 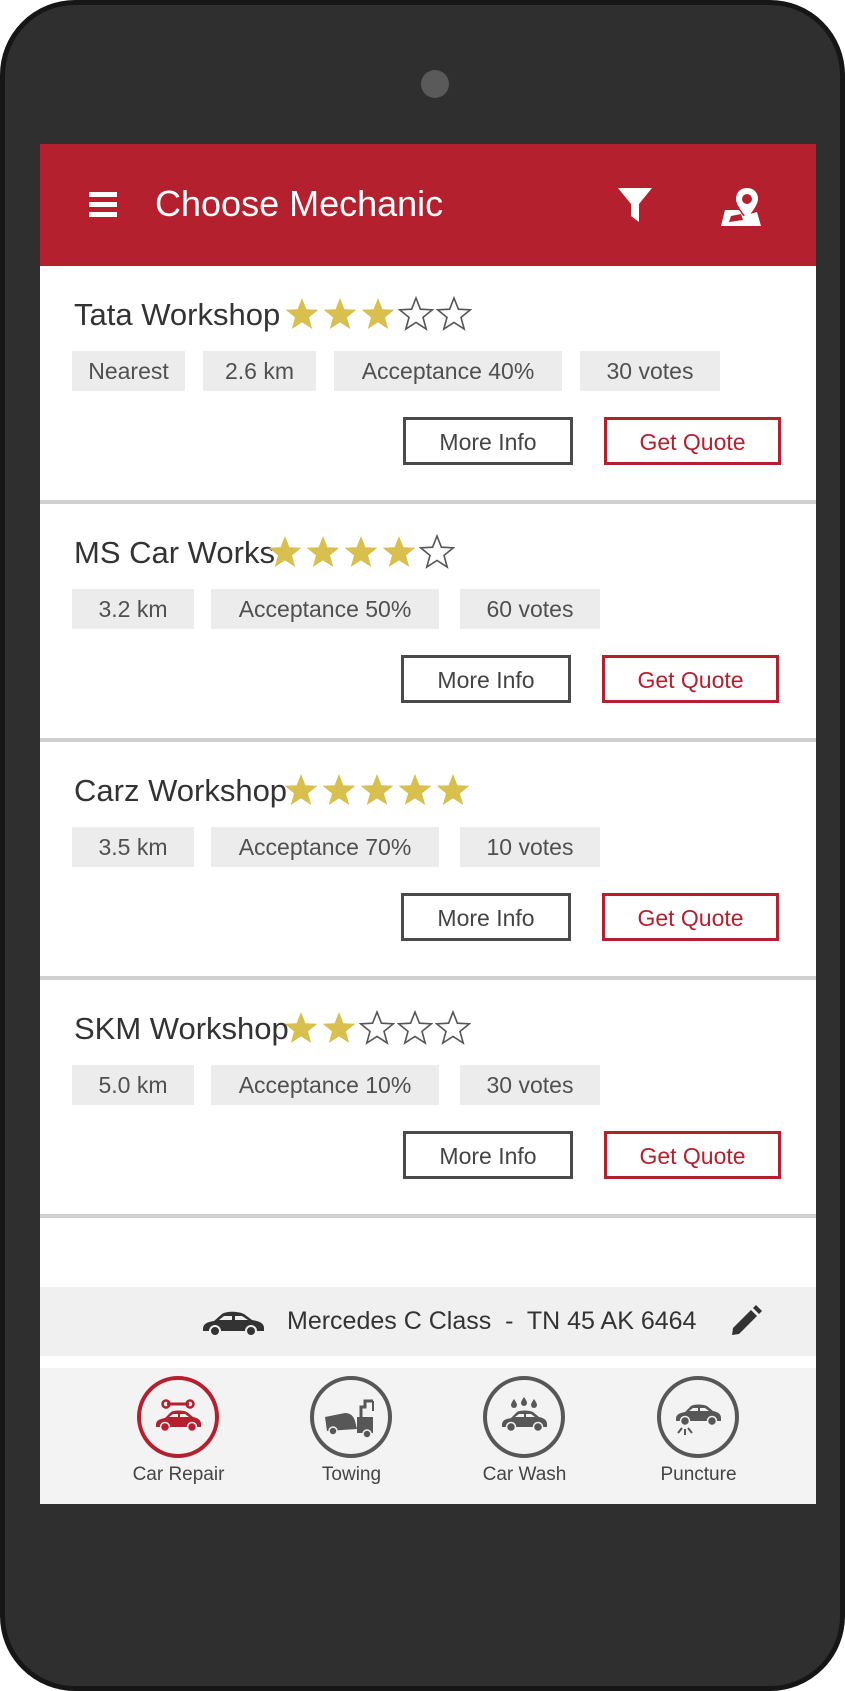 What do you see at coordinates (177, 314) in the screenshot?
I see `mechanic-name: Tata Workshop` at bounding box center [177, 314].